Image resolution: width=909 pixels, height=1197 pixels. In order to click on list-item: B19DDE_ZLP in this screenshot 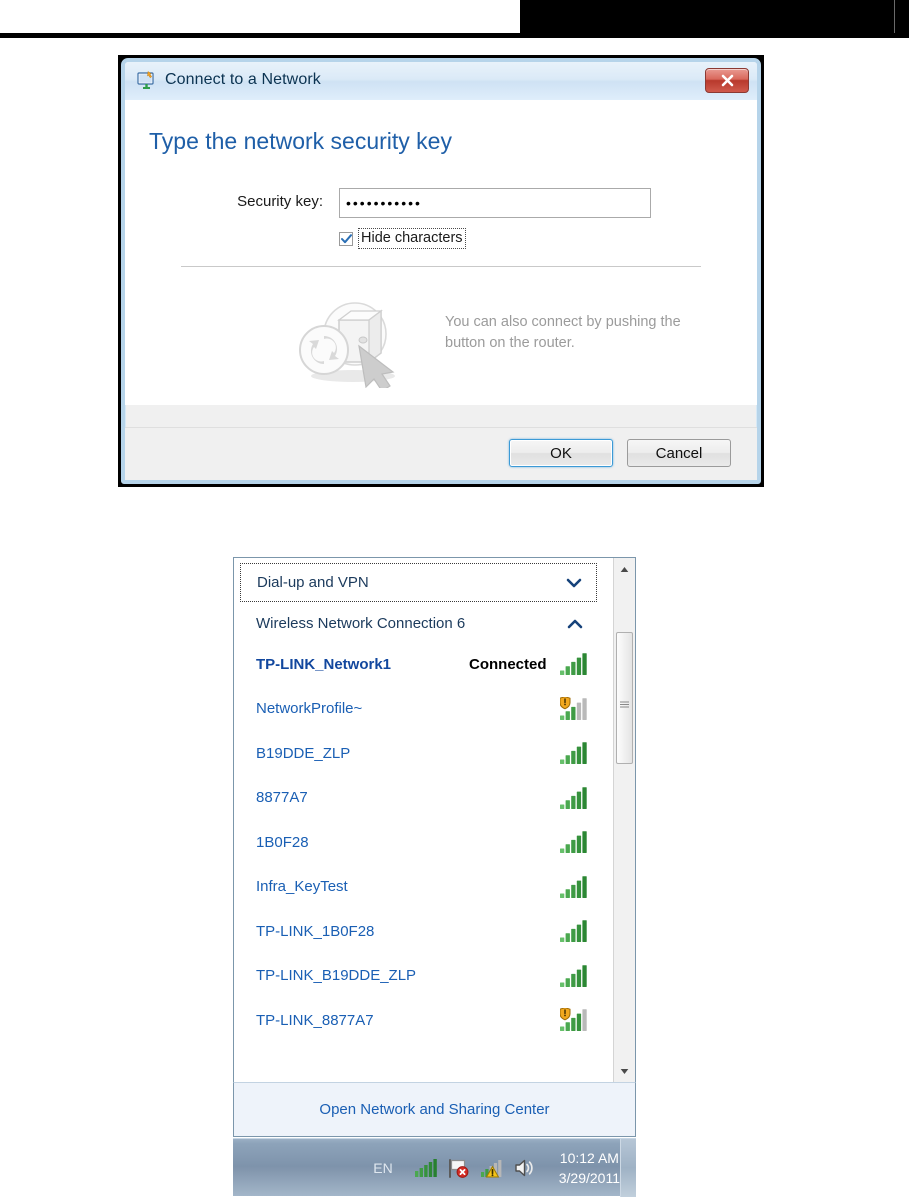, I will do `click(419, 753)`.